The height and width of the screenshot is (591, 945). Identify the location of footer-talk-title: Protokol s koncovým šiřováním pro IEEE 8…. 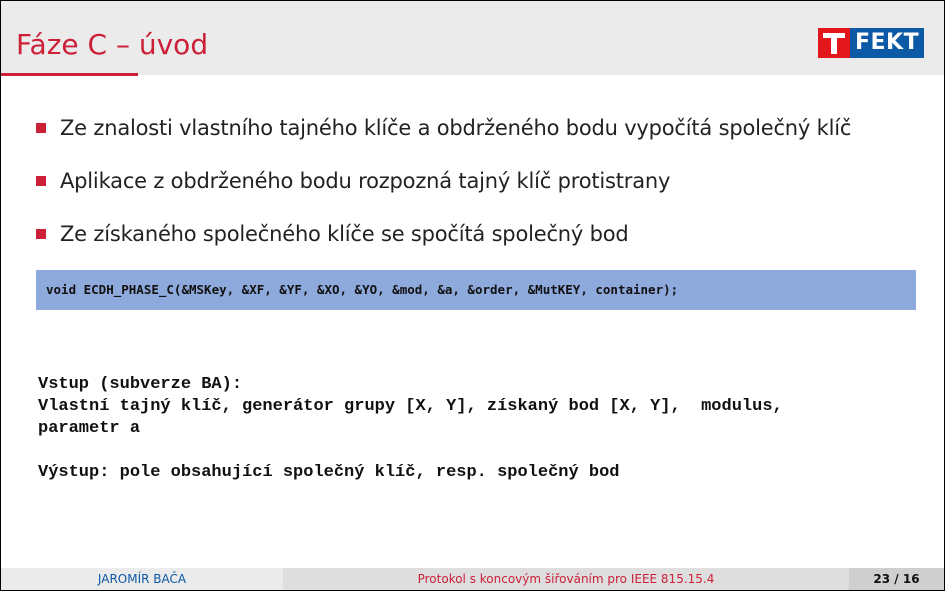
(566, 579).